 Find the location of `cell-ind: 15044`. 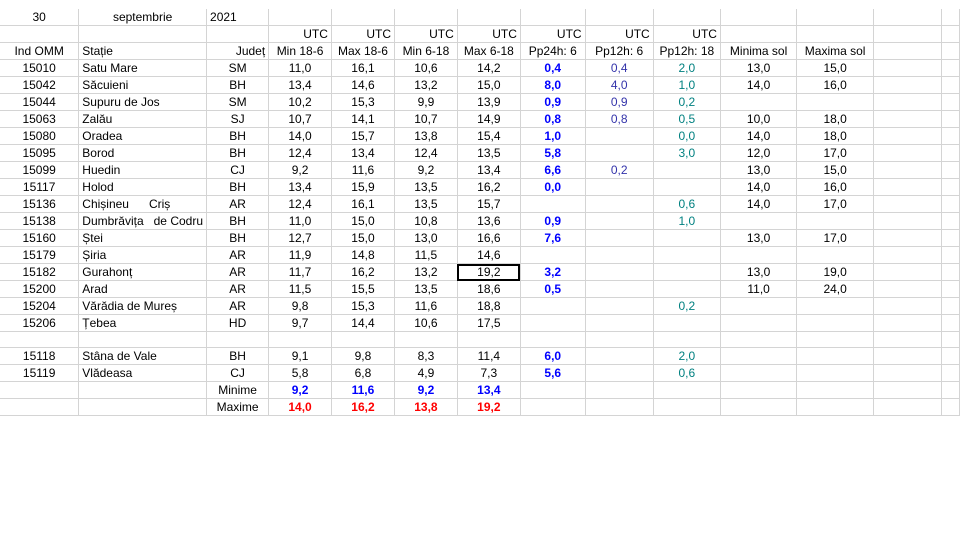

cell-ind: 15044 is located at coordinates (40, 102).